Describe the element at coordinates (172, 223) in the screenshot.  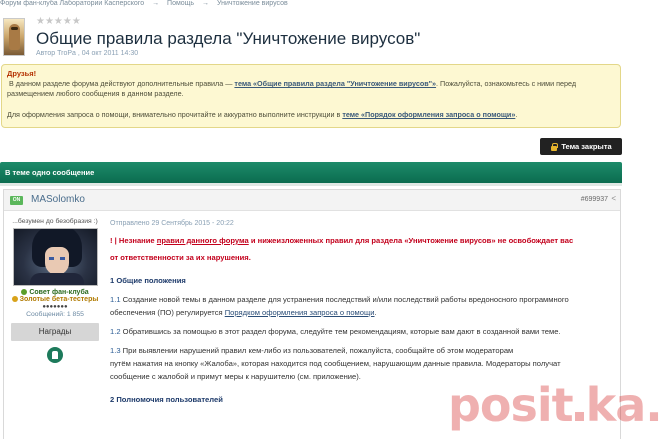
I see `post-date: Отправлено 29 Сентябрь 2015 - 20:22` at that location.